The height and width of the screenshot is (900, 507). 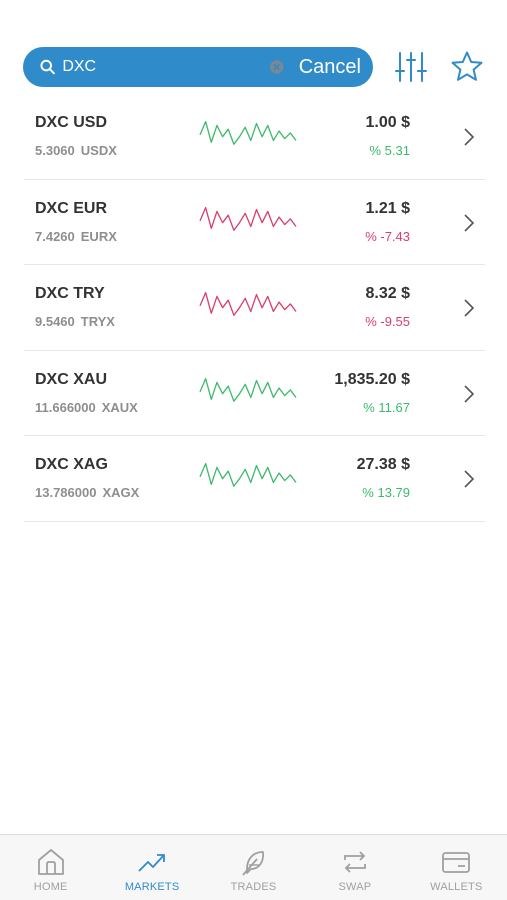 I want to click on clear-search-icon, so click(x=276, y=67).